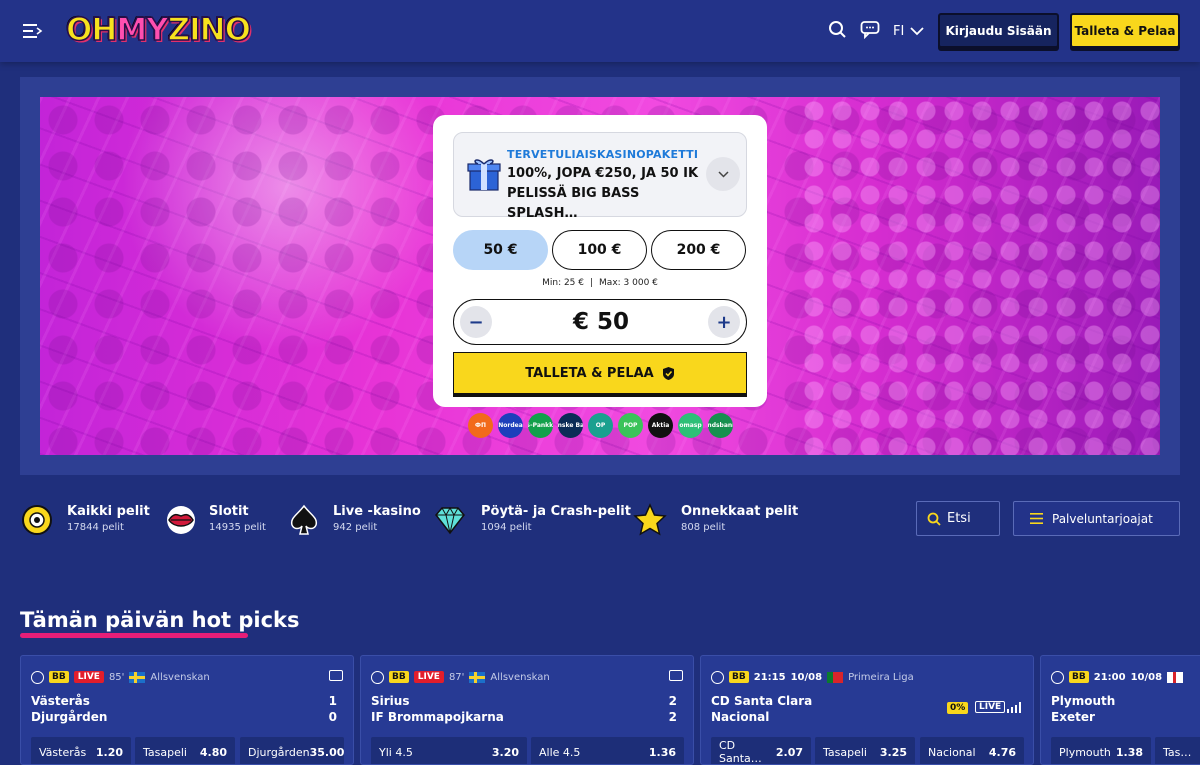  What do you see at coordinates (835, 677) in the screenshot?
I see `portugal-flag-icon` at bounding box center [835, 677].